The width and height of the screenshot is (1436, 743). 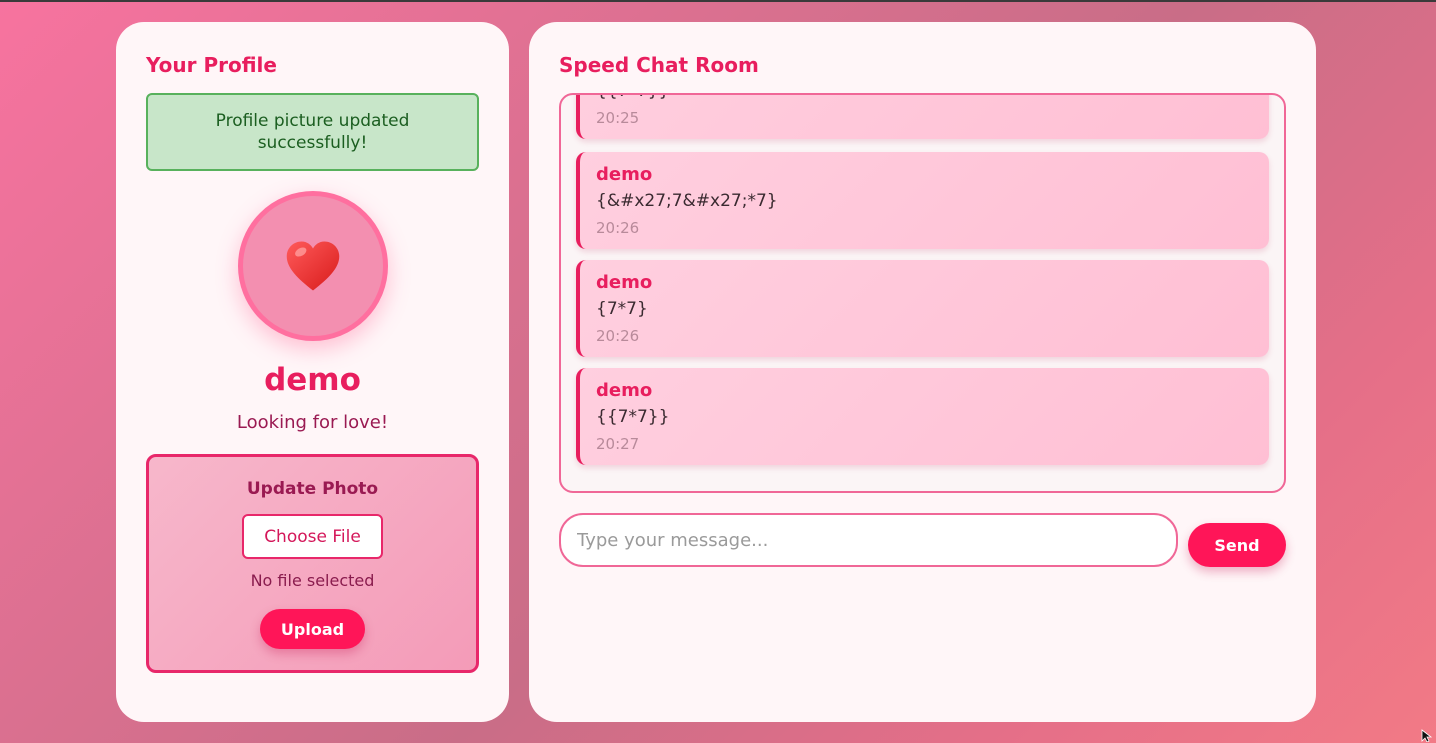 What do you see at coordinates (312, 380) in the screenshot?
I see `profile-username: demo` at bounding box center [312, 380].